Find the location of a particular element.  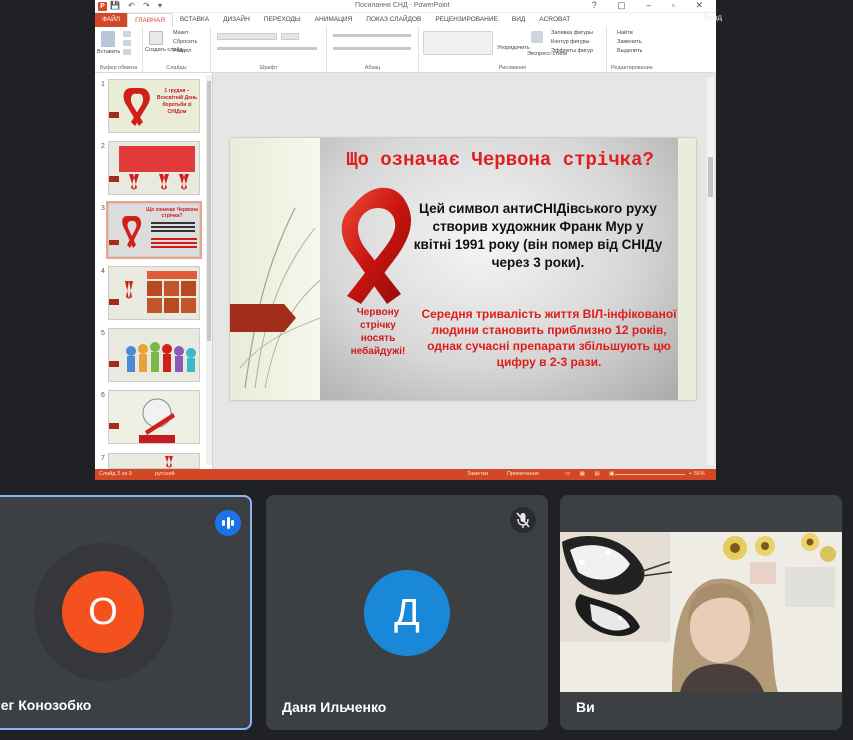

ribbons-image is located at coordinates (149, 182).